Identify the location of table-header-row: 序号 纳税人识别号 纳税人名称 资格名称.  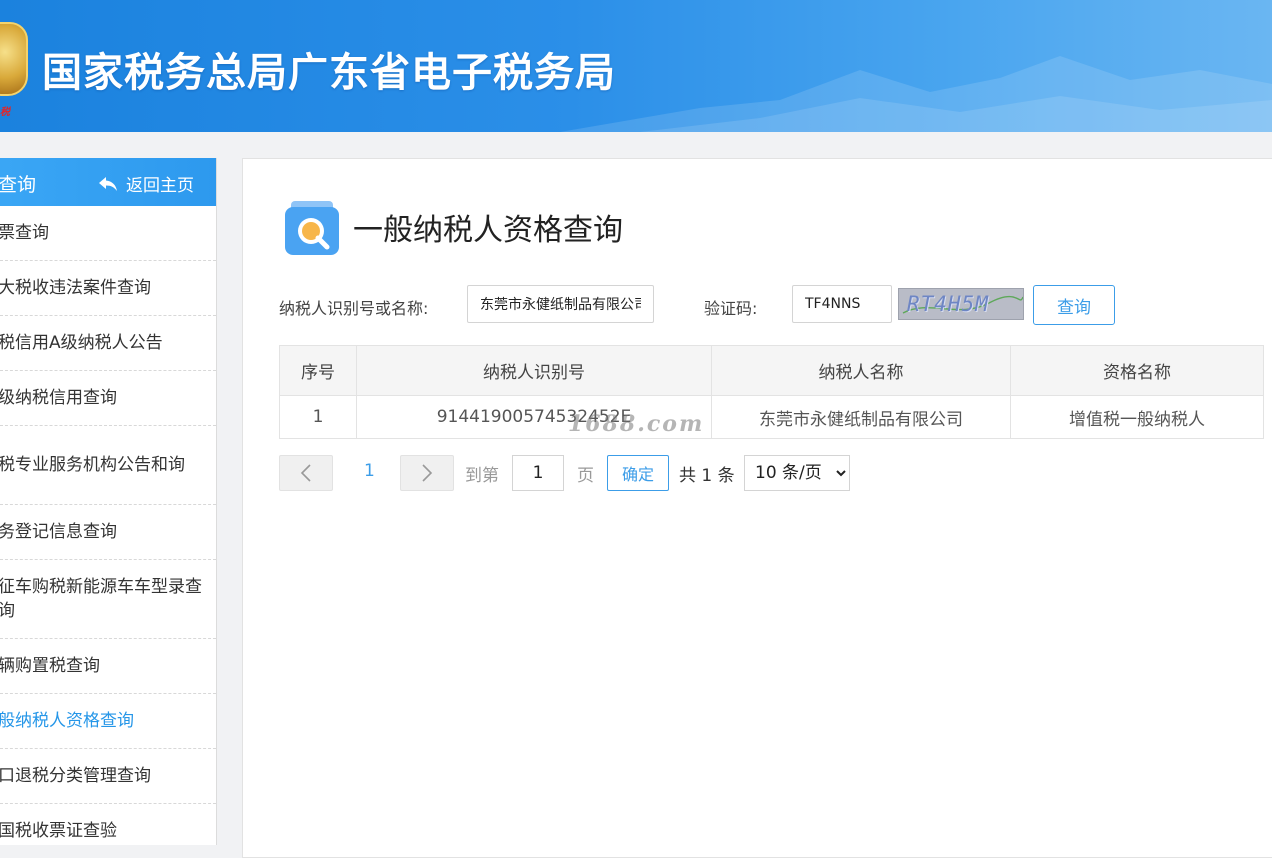
(771, 370).